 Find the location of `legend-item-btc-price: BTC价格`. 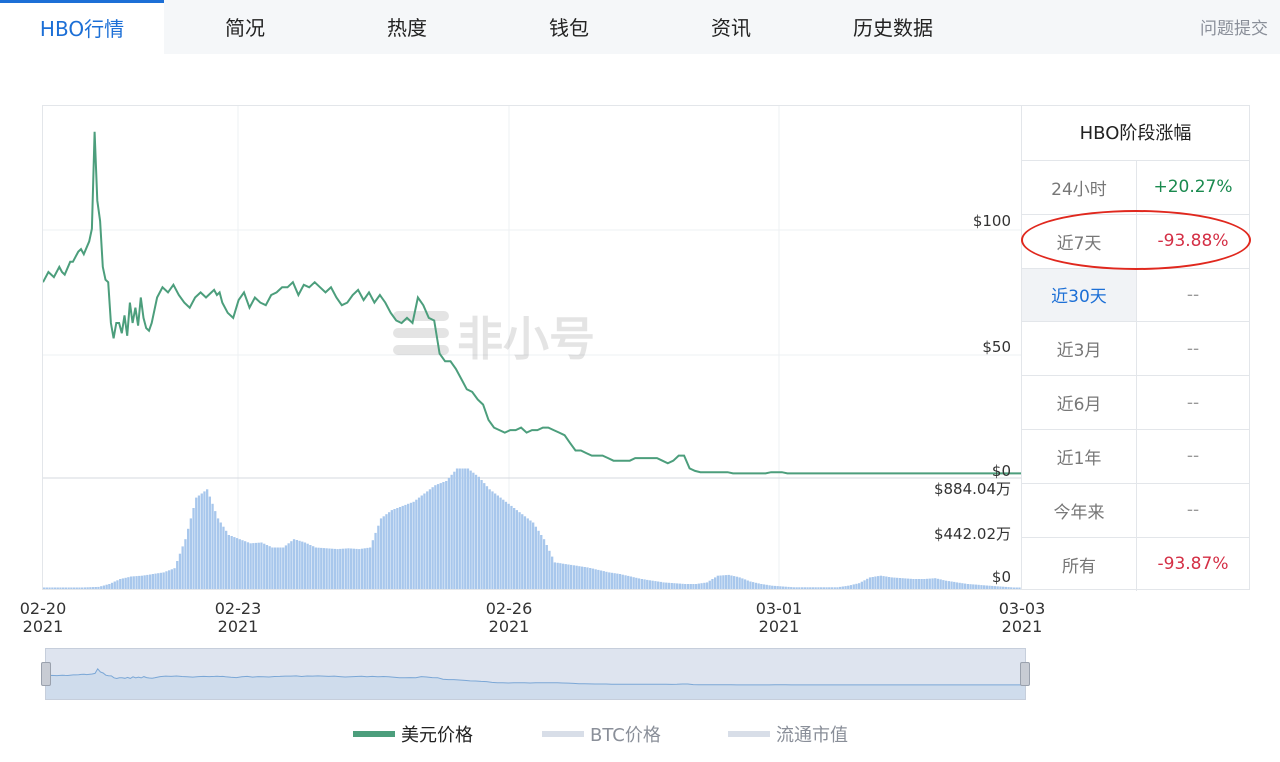

legend-item-btc-price: BTC价格 is located at coordinates (601, 734).